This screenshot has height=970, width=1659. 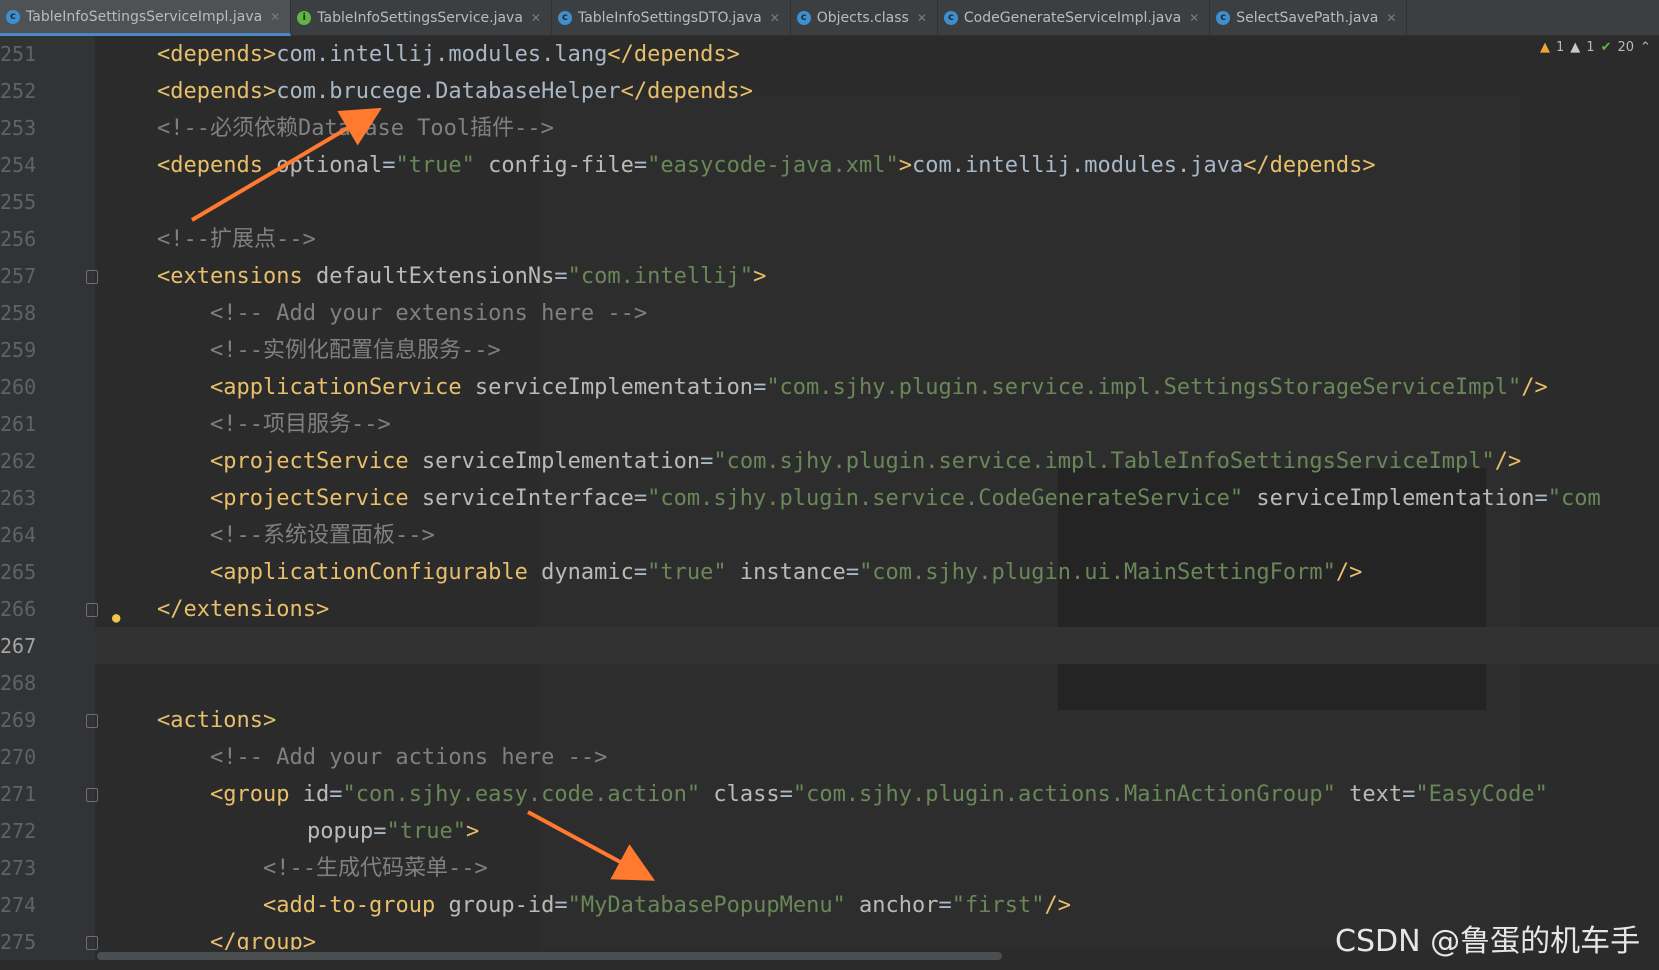 What do you see at coordinates (18, 202) in the screenshot?
I see `line-number: 255` at bounding box center [18, 202].